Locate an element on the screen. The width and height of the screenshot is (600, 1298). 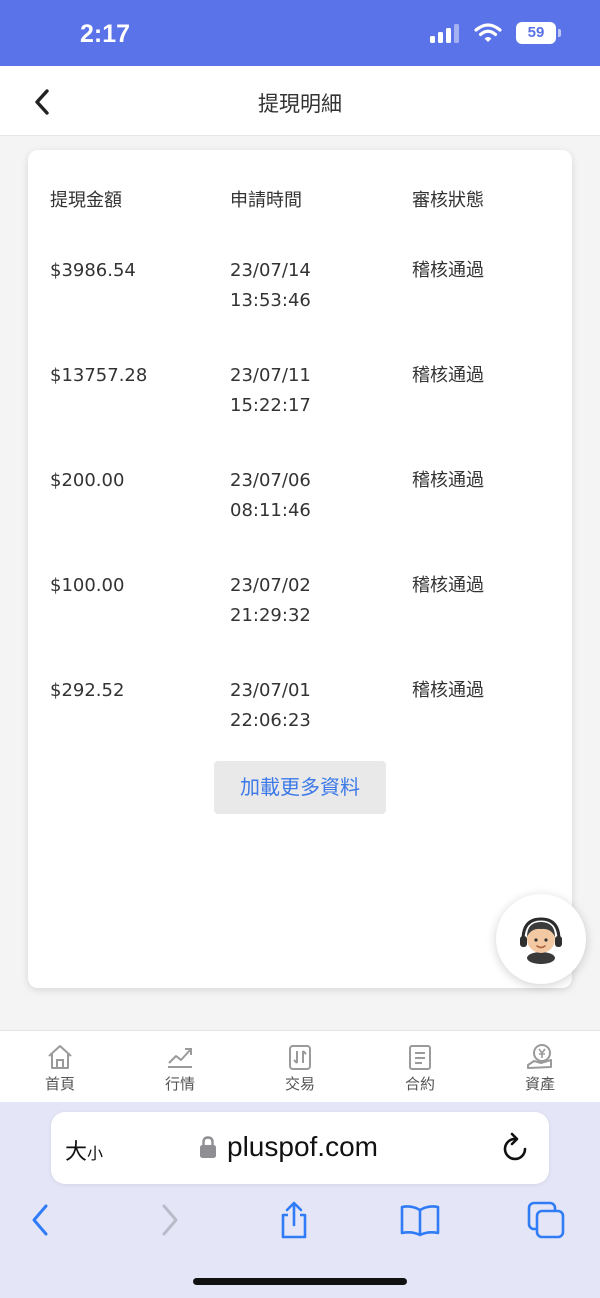
browser-forward-button is located at coordinates (170, 1220).